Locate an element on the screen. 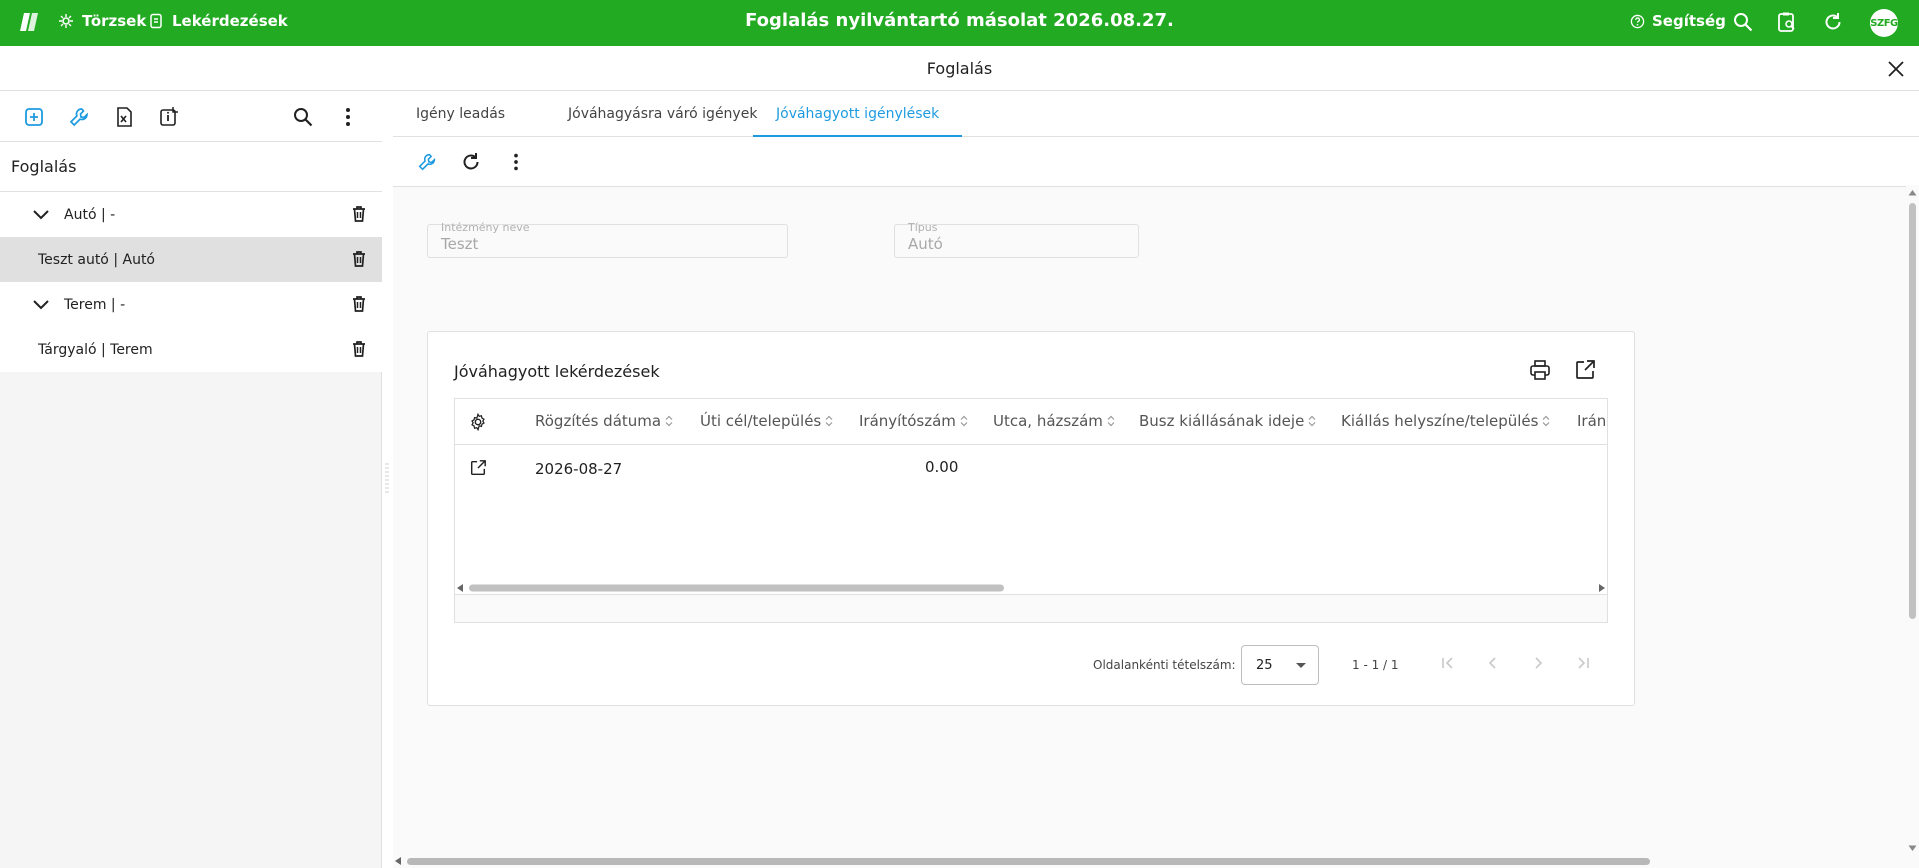 The image size is (1919, 868). institution-value: Teszt is located at coordinates (460, 244).